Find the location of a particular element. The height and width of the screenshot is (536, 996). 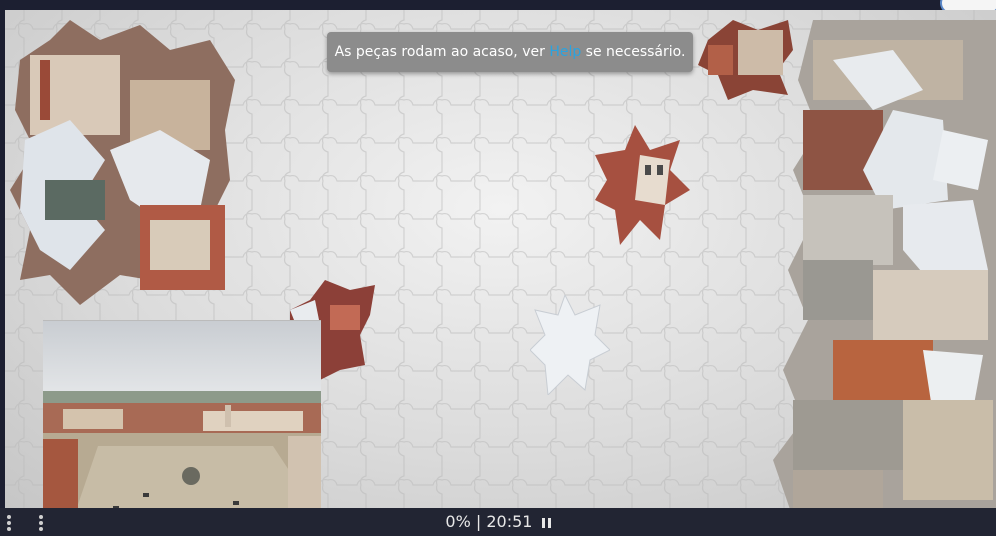

hint-text-after: se necessário. is located at coordinates (633, 52).